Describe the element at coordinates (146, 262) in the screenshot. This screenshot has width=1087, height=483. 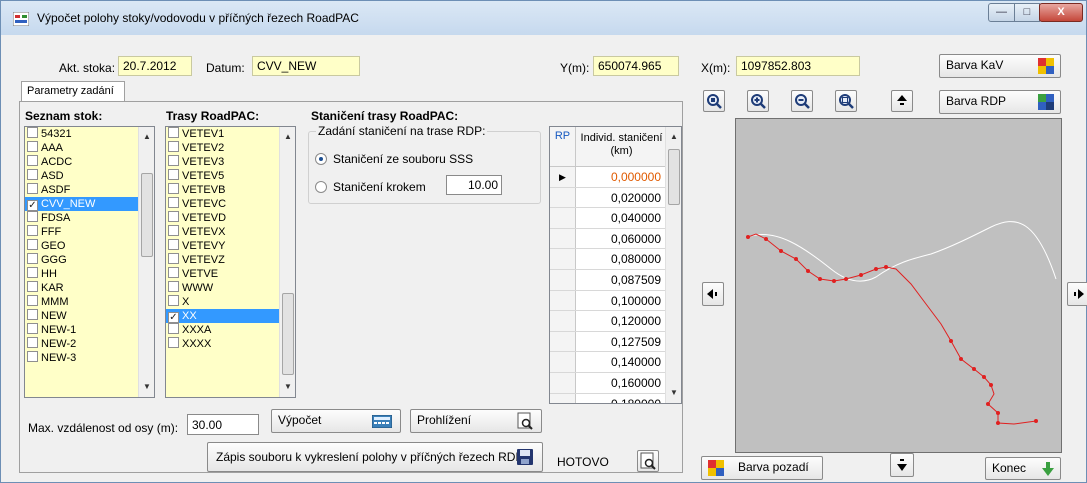
I see `stoky-scrollbar: ▲ ▼` at that location.